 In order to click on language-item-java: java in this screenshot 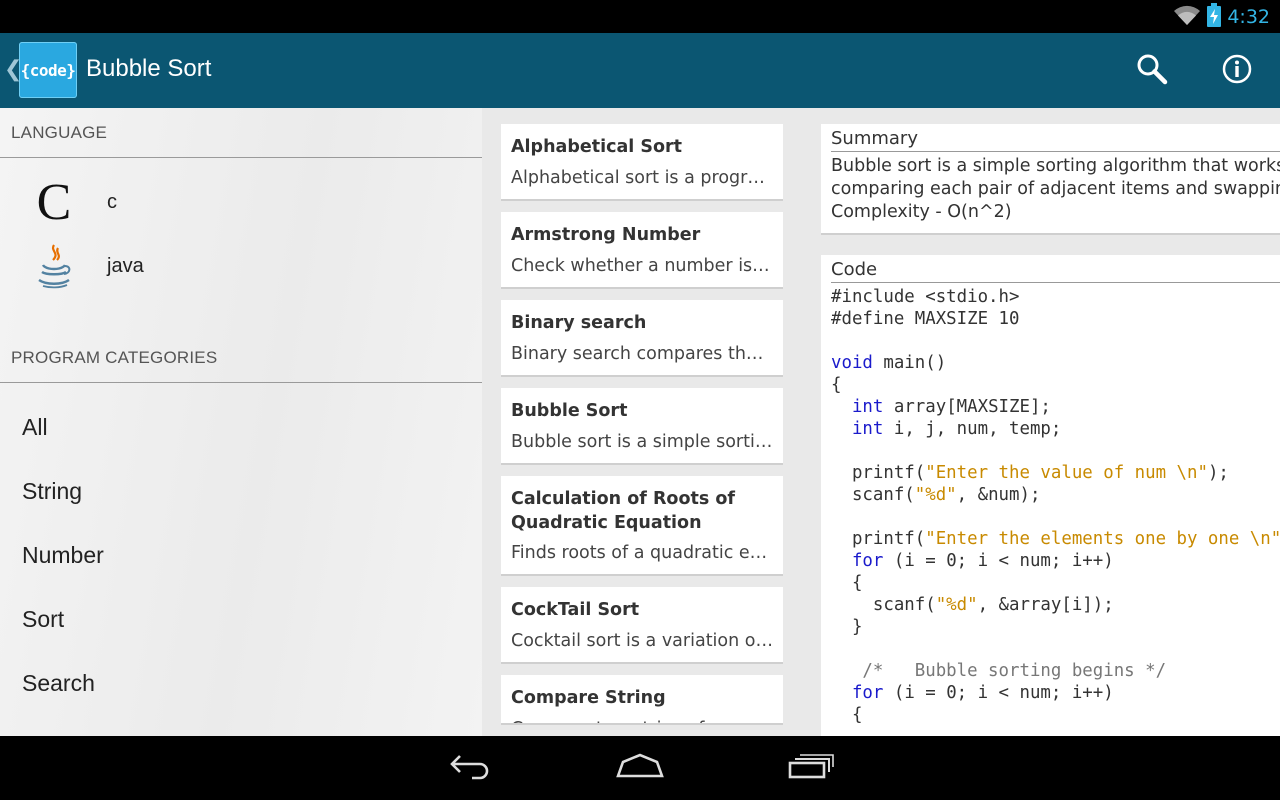, I will do `click(241, 266)`.